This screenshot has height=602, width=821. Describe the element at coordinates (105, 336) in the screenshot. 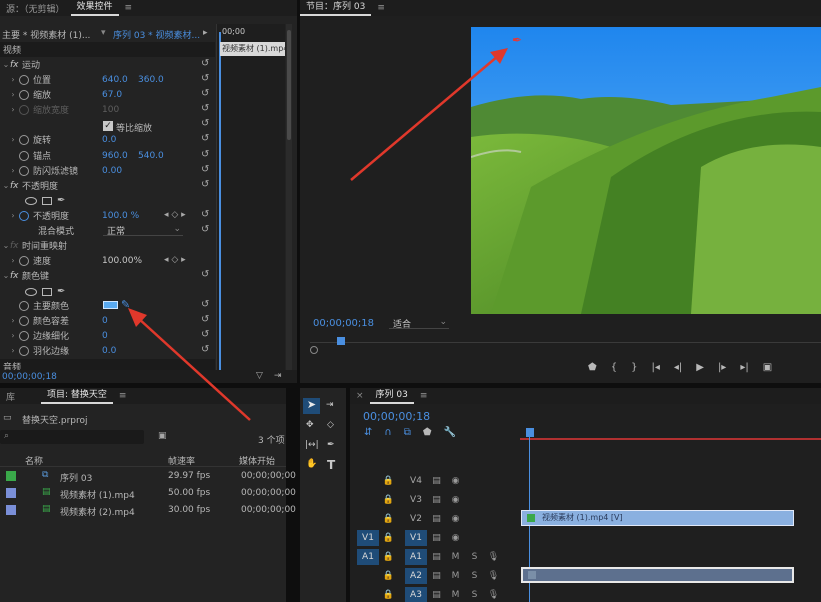

I see `edge-thin-value: 0` at that location.